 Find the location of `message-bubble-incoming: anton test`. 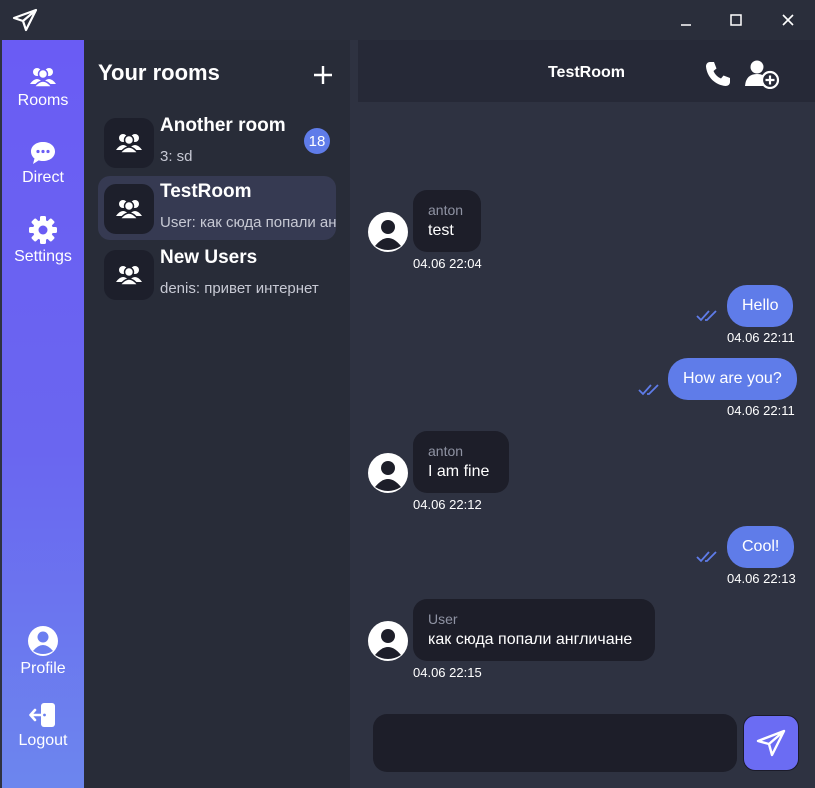

message-bubble-incoming: anton test is located at coordinates (447, 221).